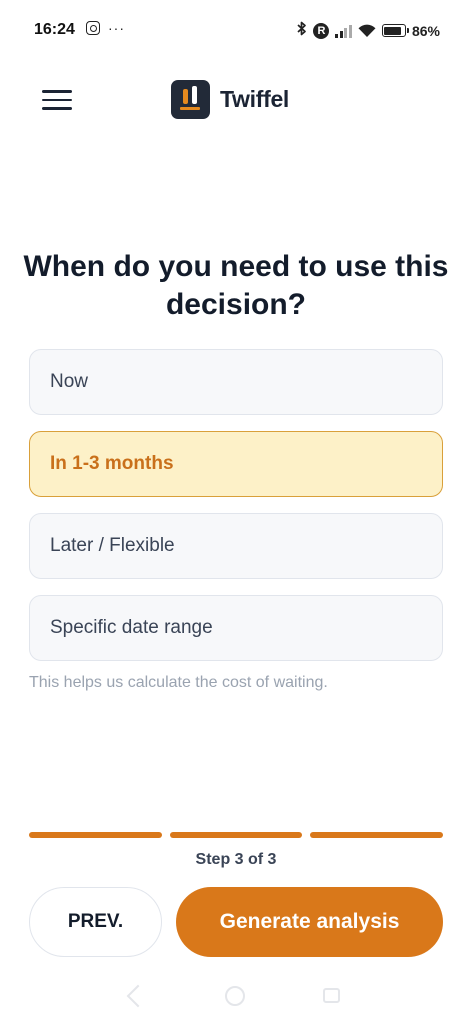 The image size is (472, 1024). I want to click on brand-logo: Twiffel, so click(230, 99).